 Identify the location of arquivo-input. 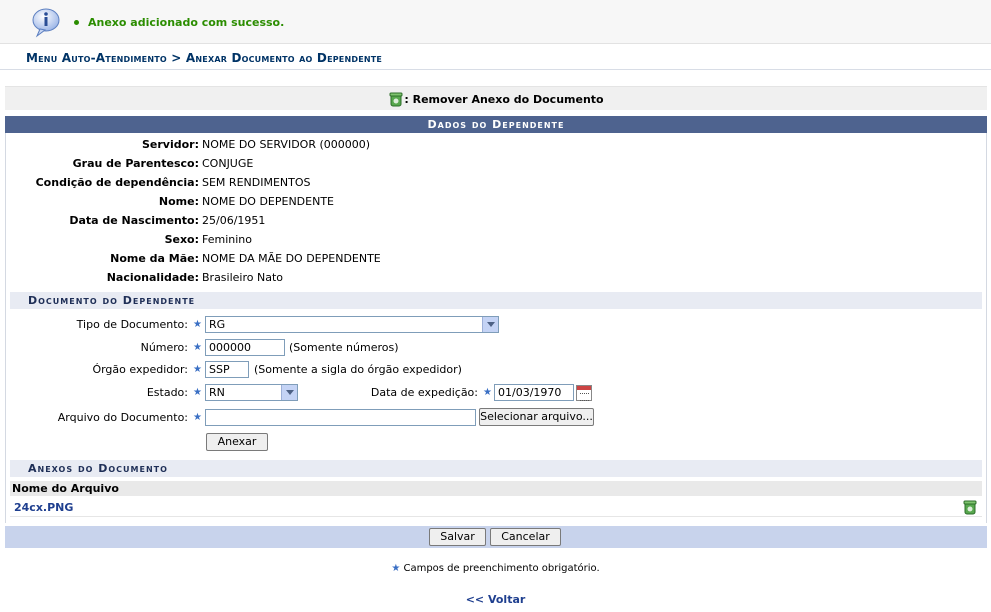
(340, 417).